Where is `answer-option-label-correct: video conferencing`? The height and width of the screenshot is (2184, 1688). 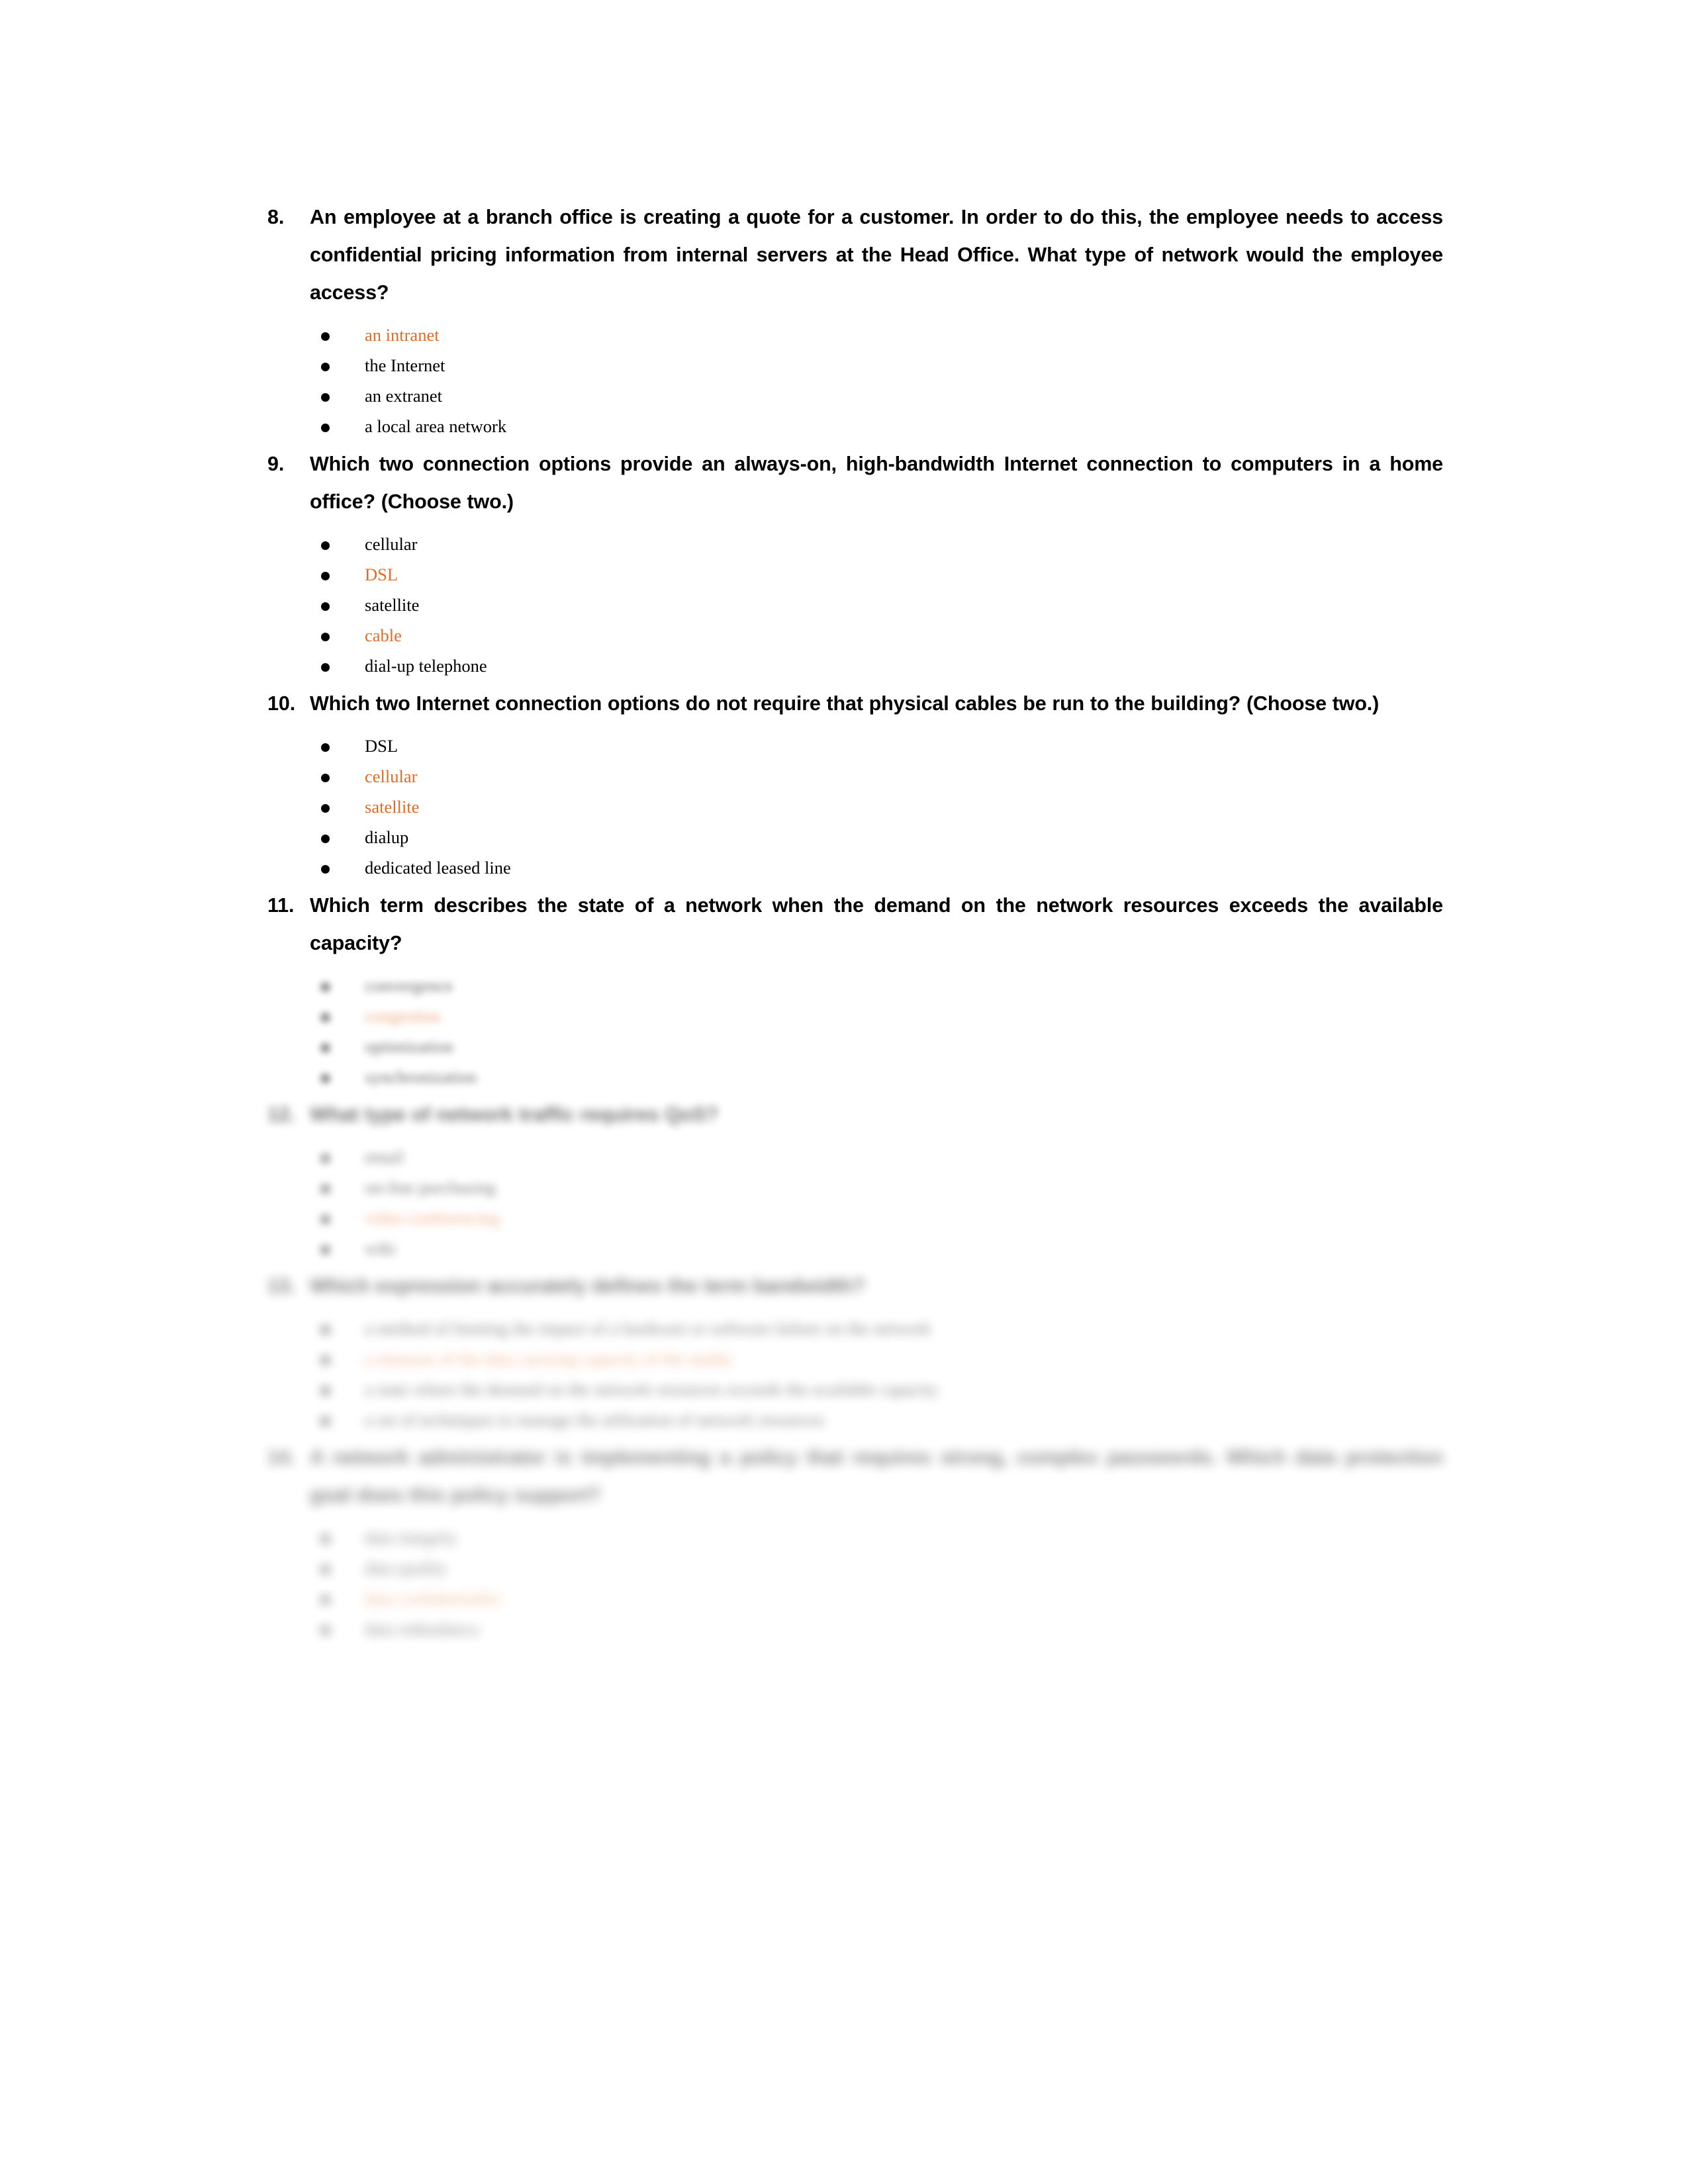 answer-option-label-correct: video conferencing is located at coordinates (432, 1218).